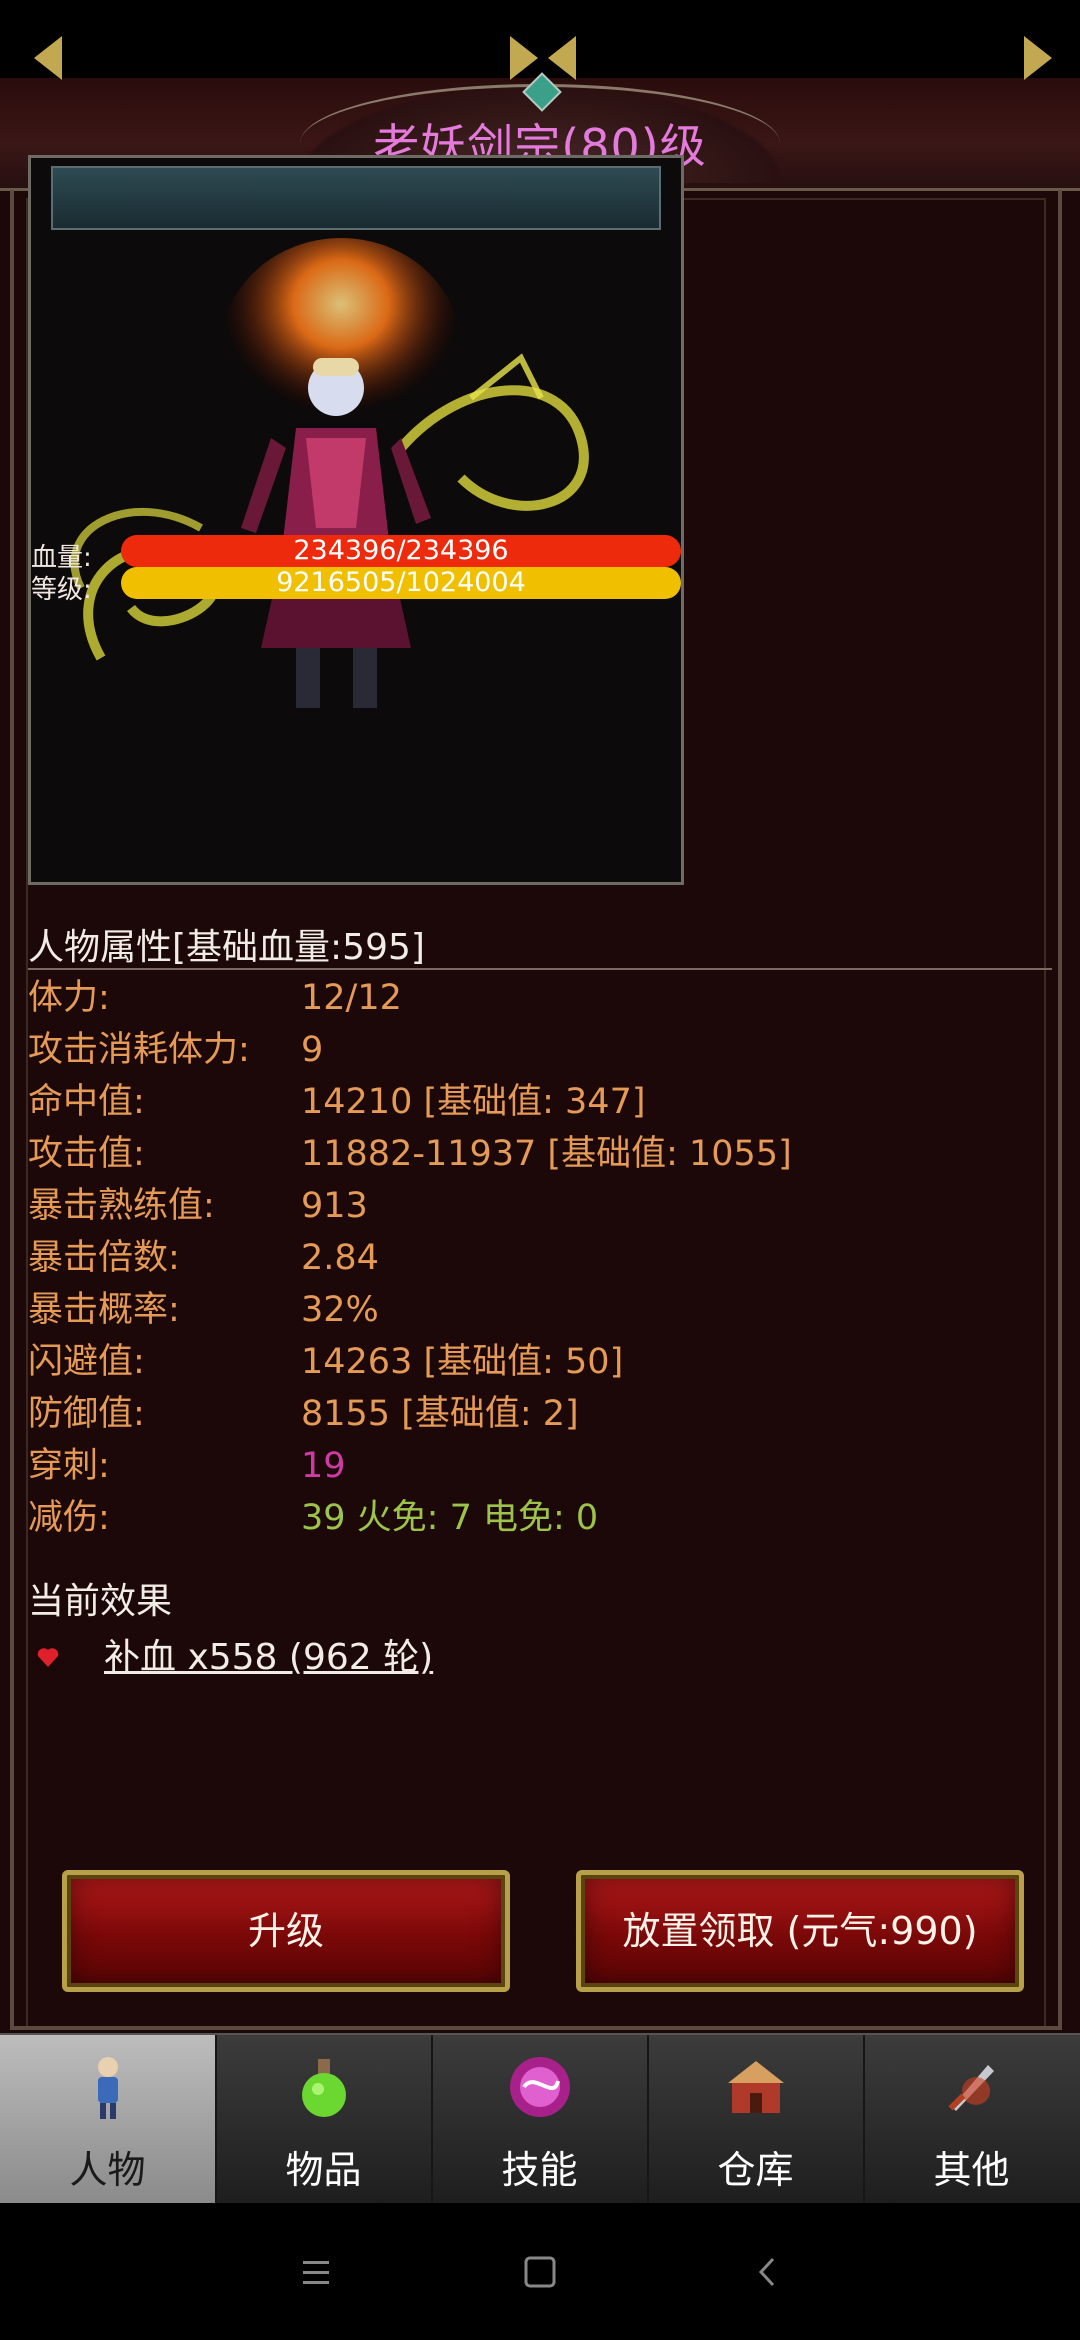 Image resolution: width=1080 pixels, height=2340 pixels. I want to click on attribute-name: 命中值:, so click(86, 1102).